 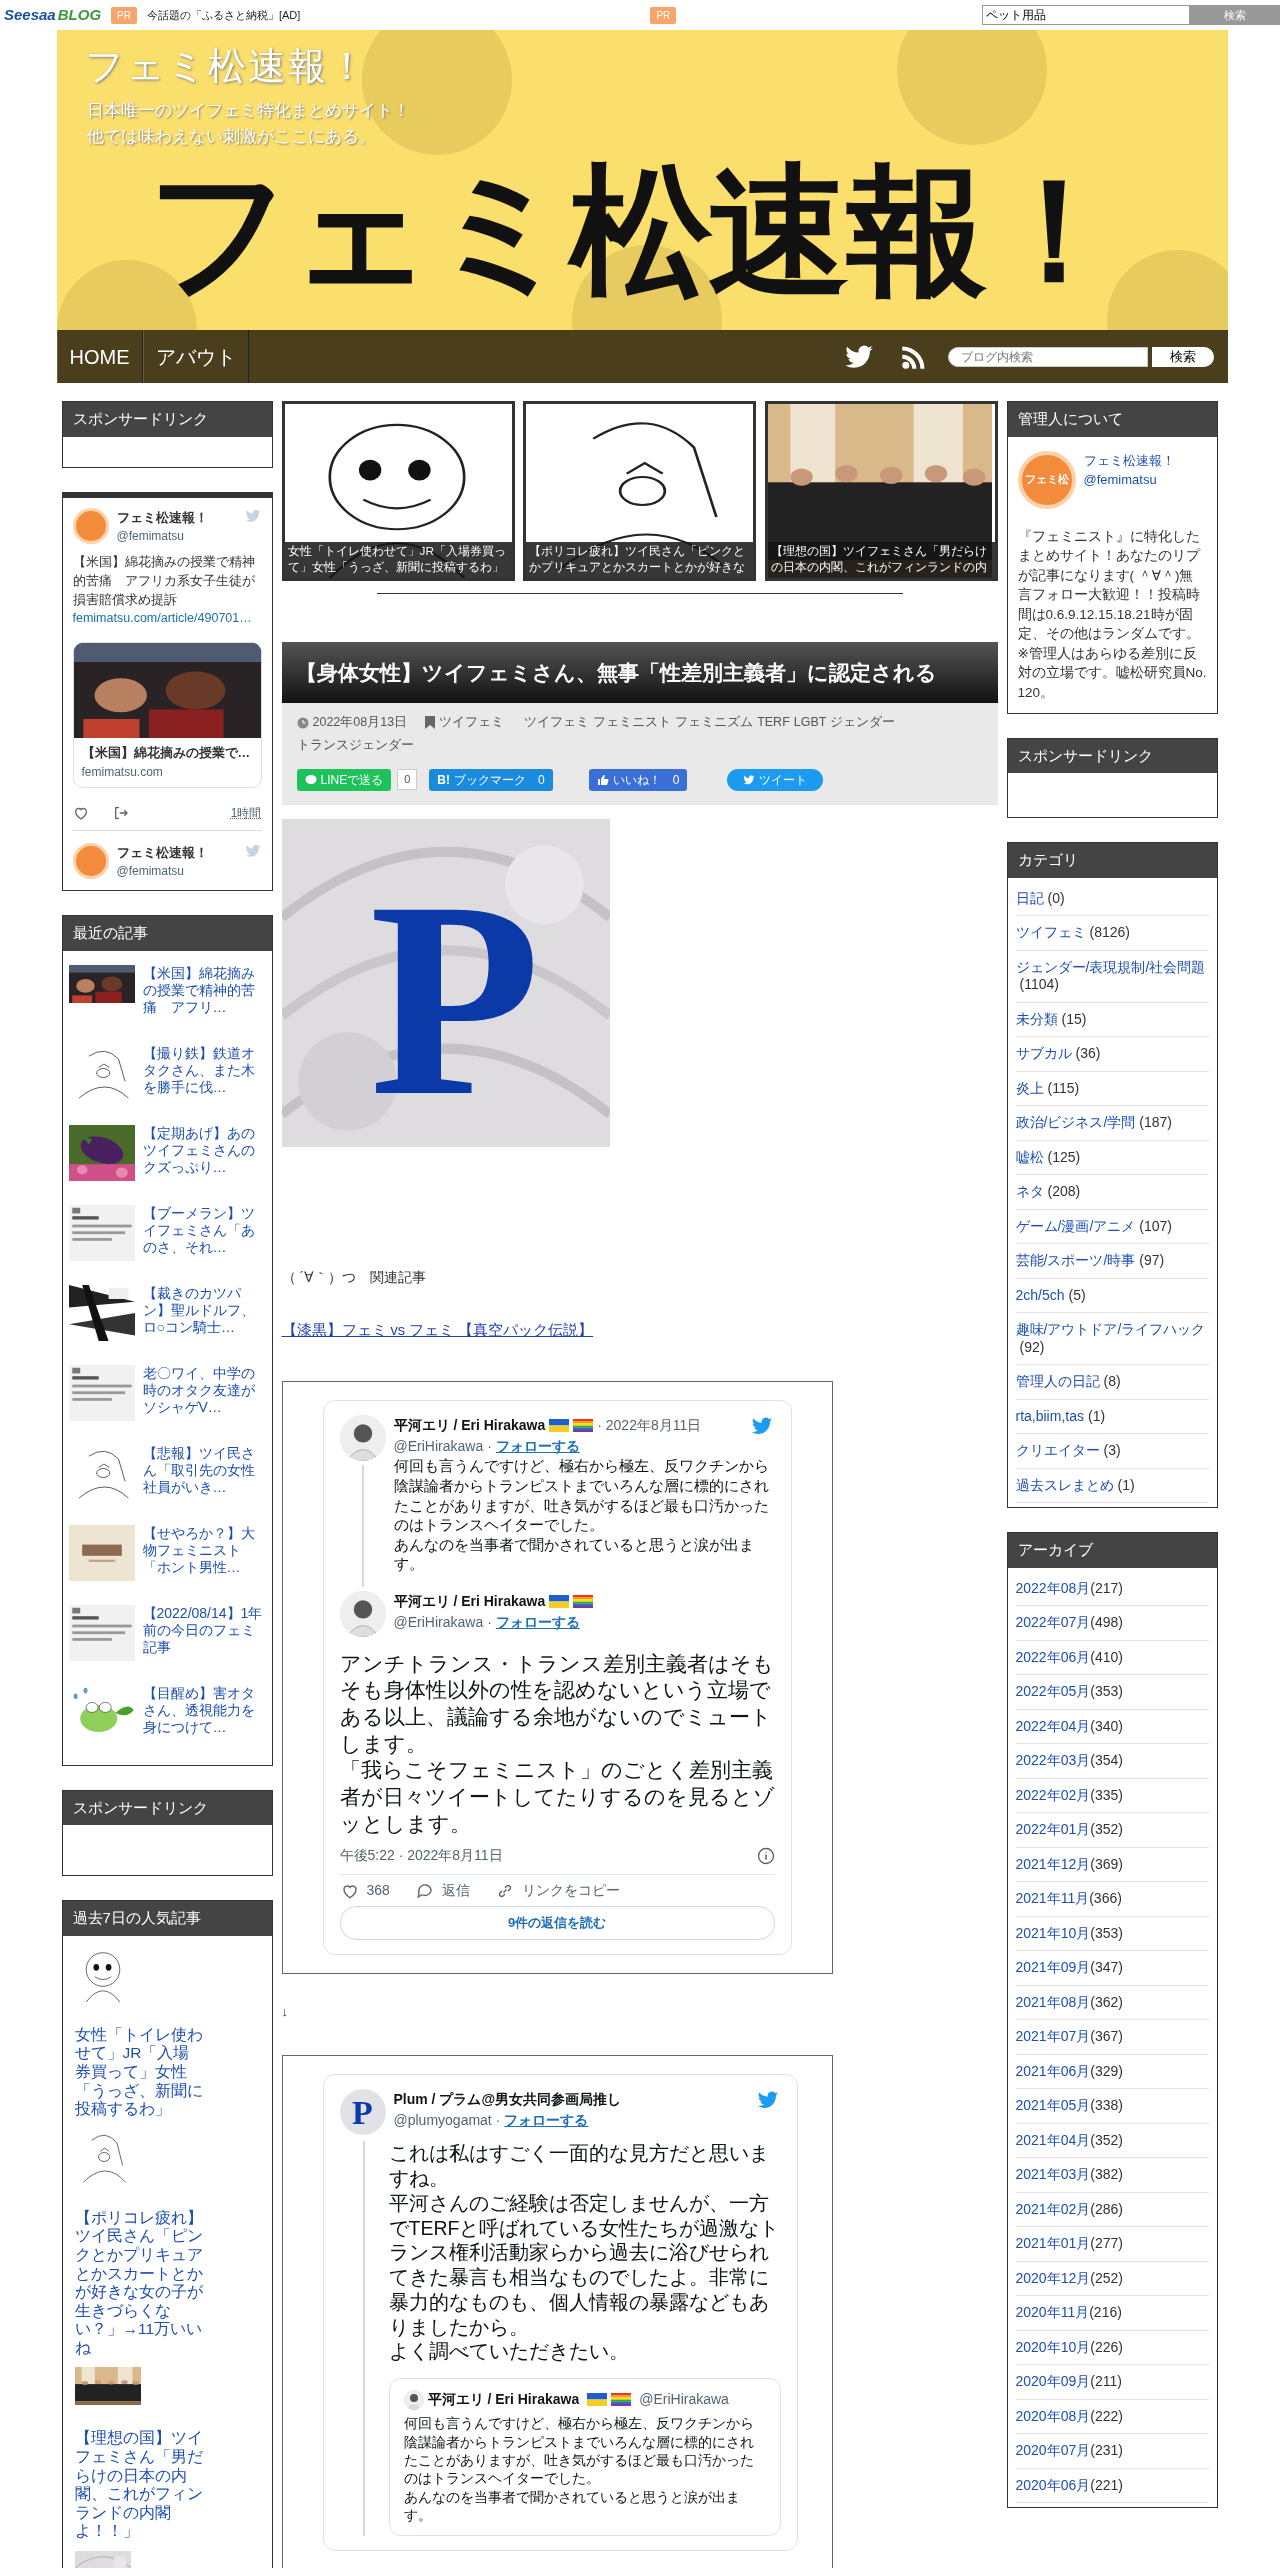 What do you see at coordinates (810, 722) in the screenshot?
I see `tag-link: LGBT` at bounding box center [810, 722].